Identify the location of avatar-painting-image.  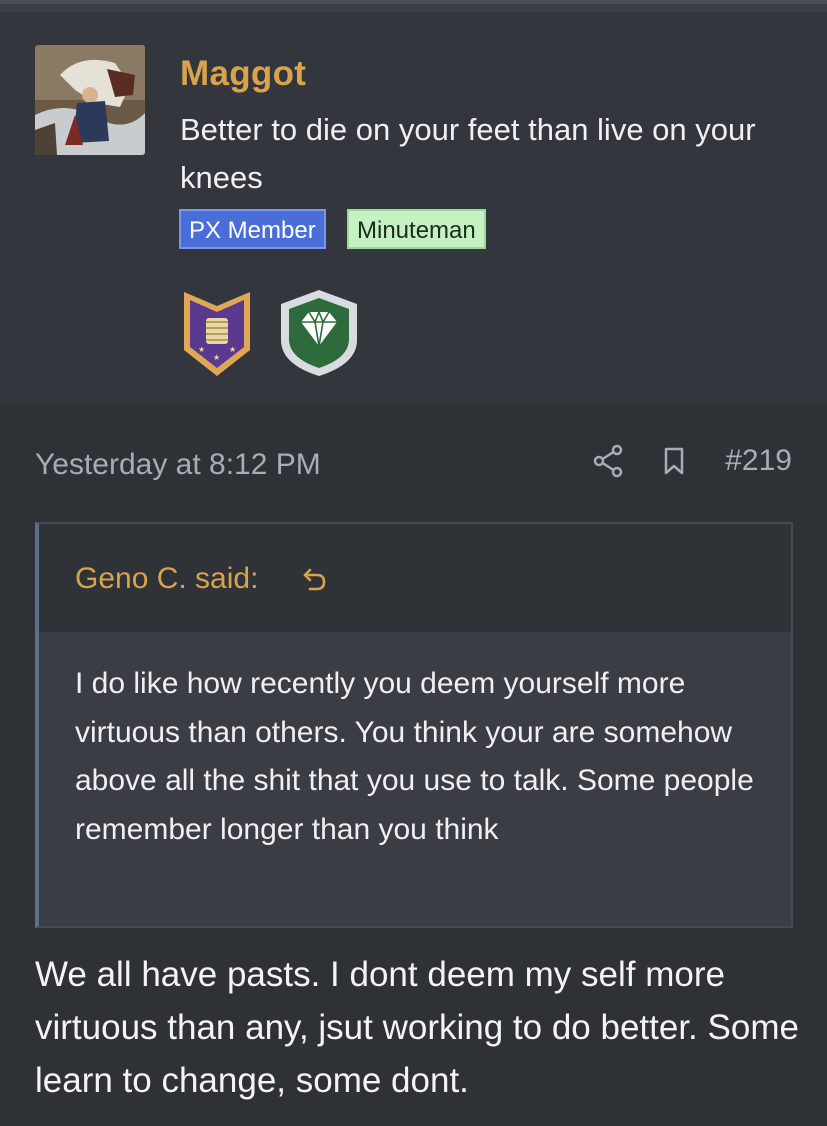
(90, 100).